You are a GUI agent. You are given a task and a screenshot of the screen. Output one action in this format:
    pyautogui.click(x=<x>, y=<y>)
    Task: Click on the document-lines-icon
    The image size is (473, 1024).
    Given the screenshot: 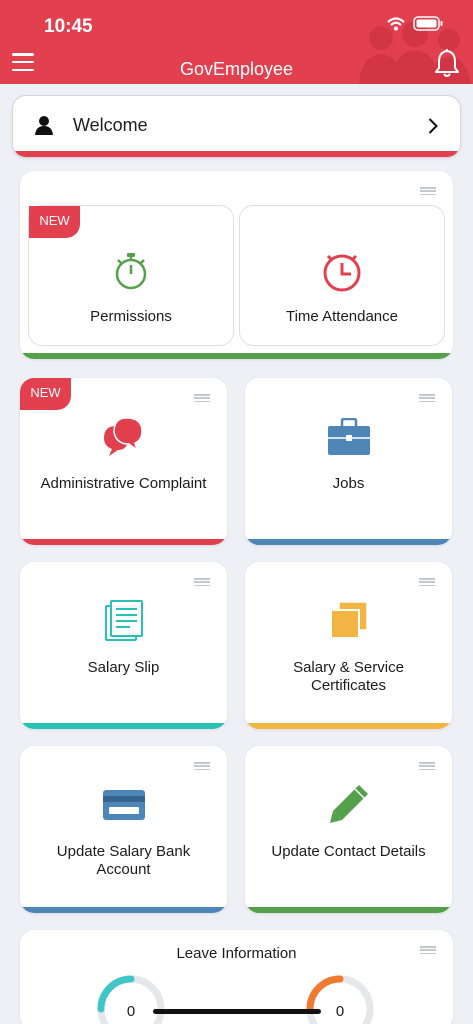 What is the action you would take?
    pyautogui.click(x=123, y=620)
    